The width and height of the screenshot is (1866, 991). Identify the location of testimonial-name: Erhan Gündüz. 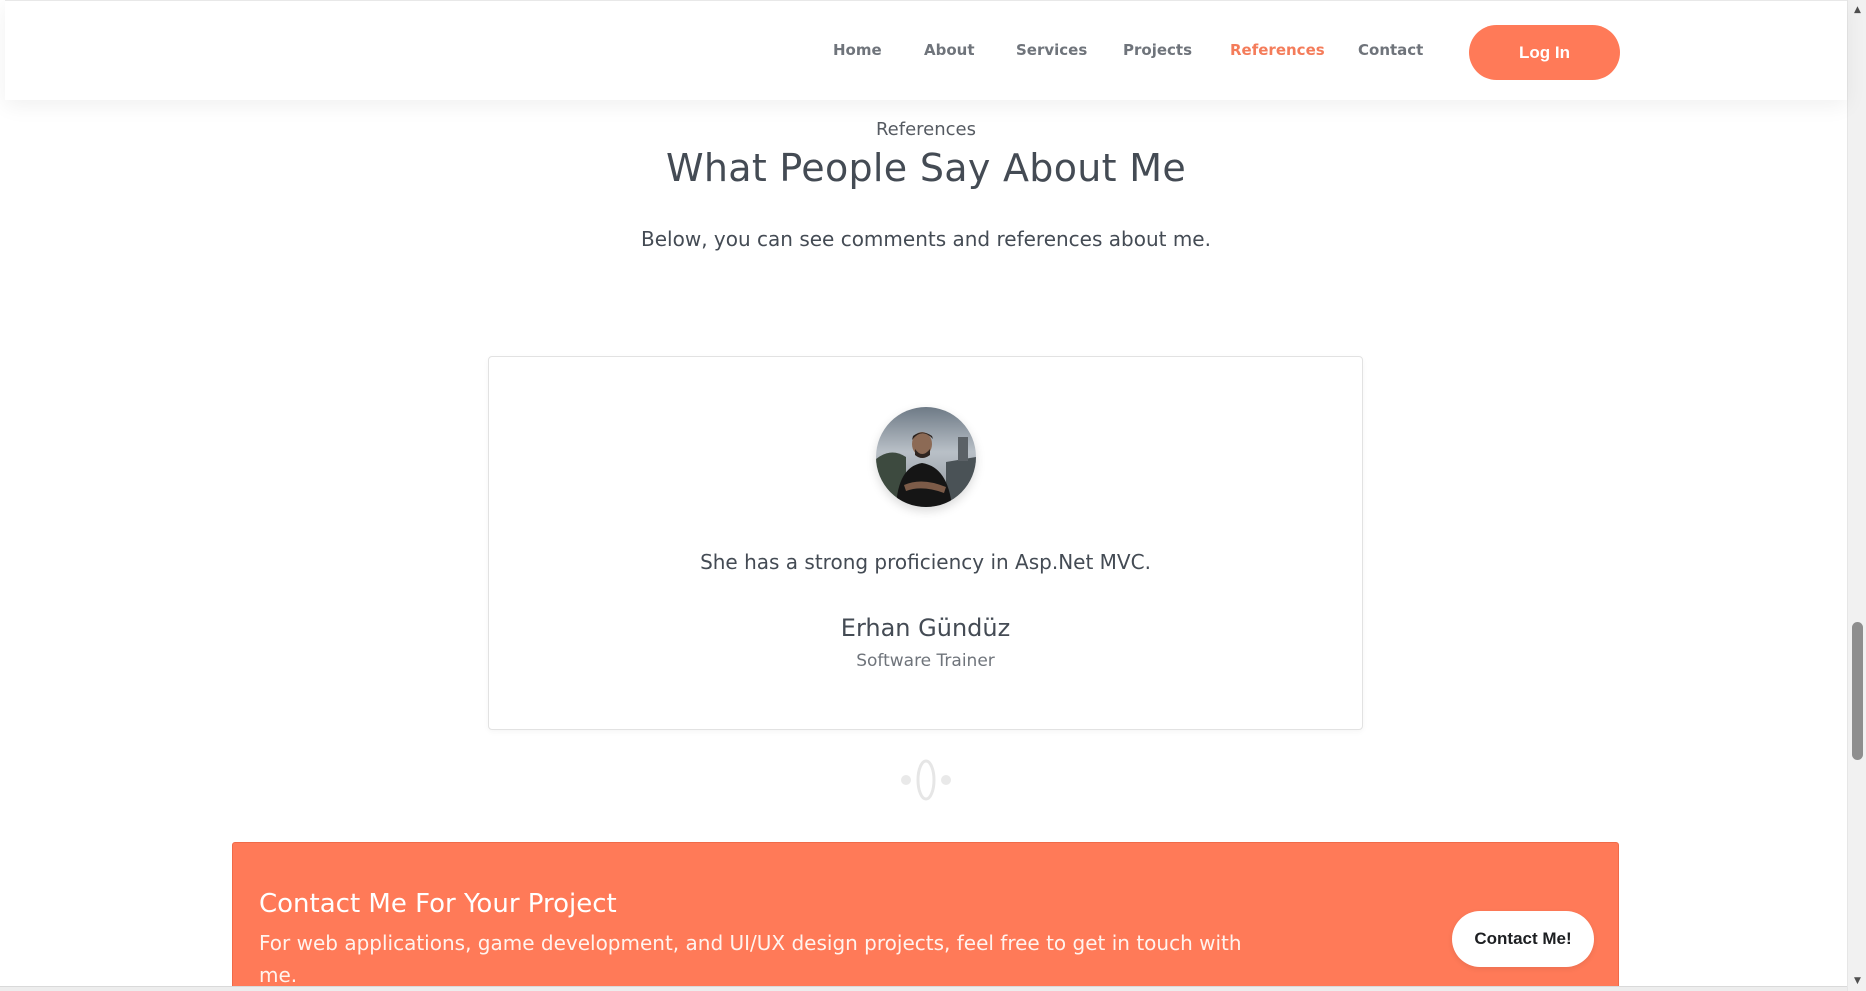
(925, 628).